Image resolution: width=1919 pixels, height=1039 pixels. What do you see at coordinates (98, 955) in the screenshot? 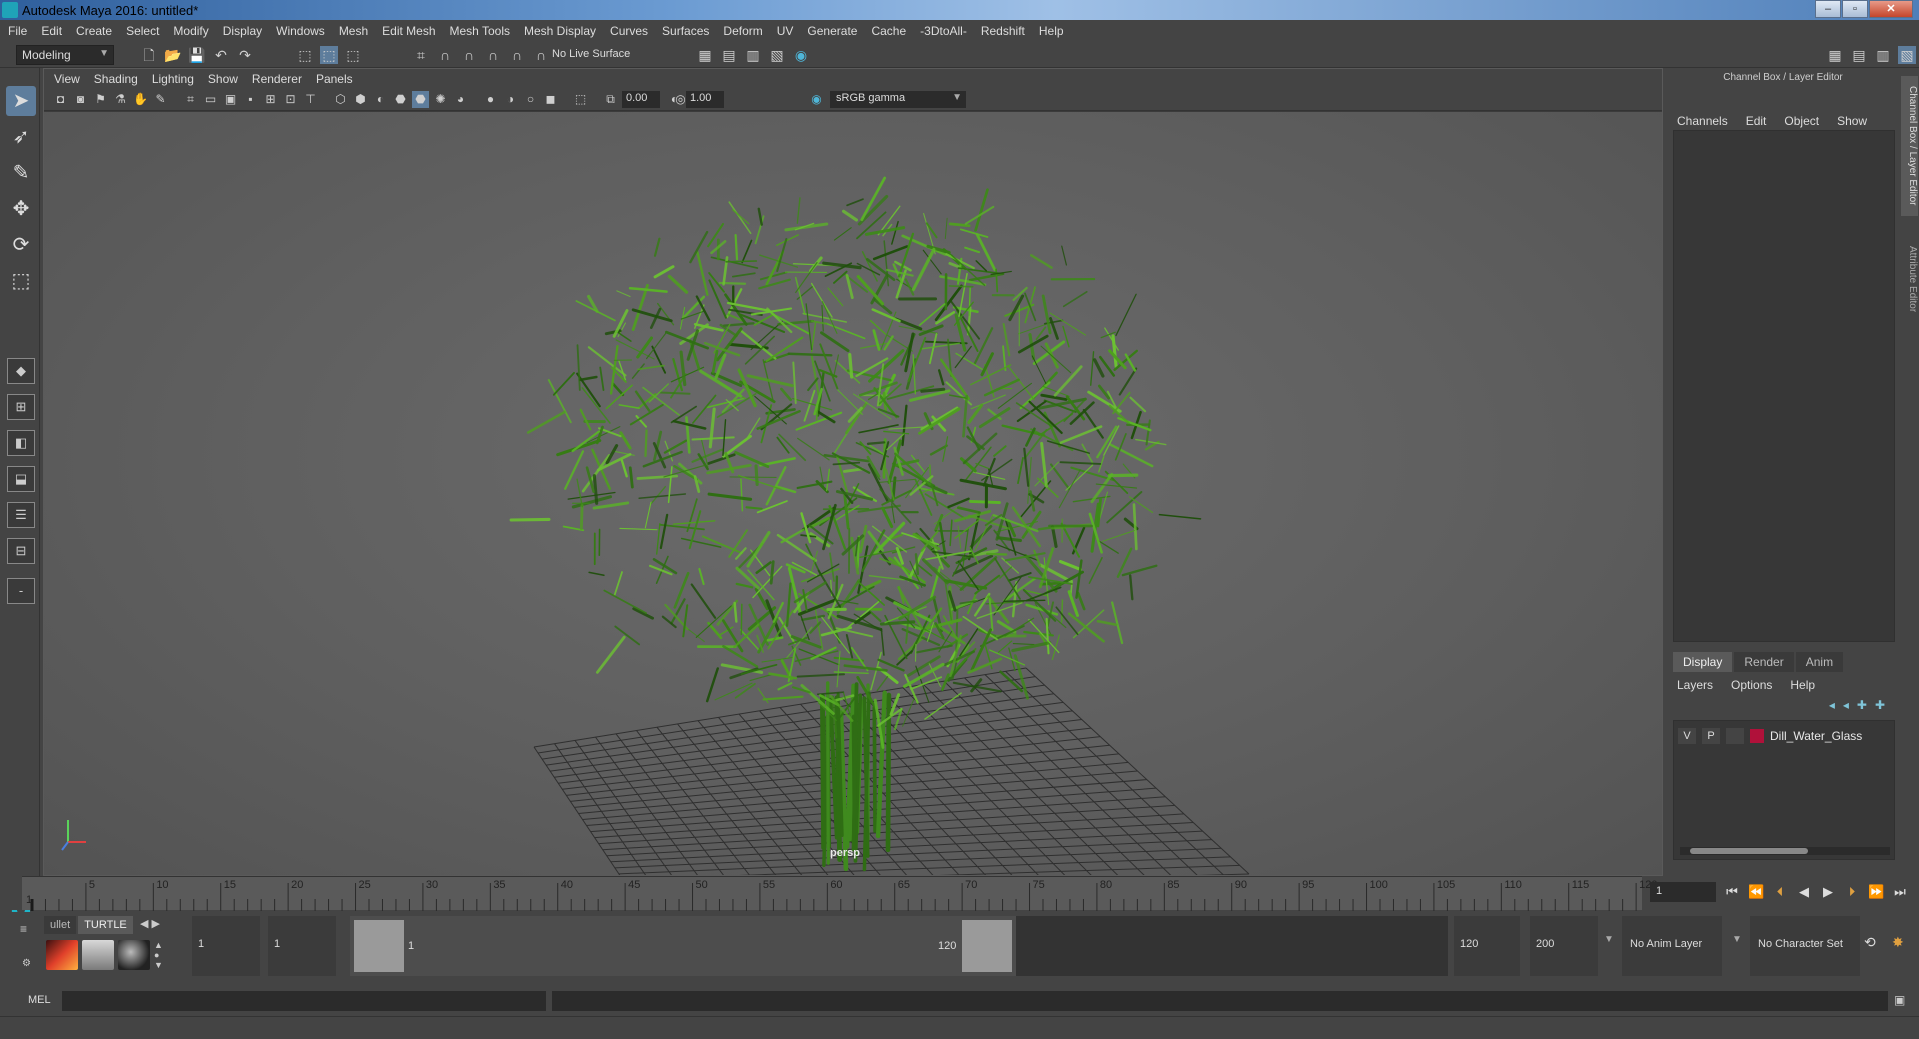
I see `turtle-bake-icon` at bounding box center [98, 955].